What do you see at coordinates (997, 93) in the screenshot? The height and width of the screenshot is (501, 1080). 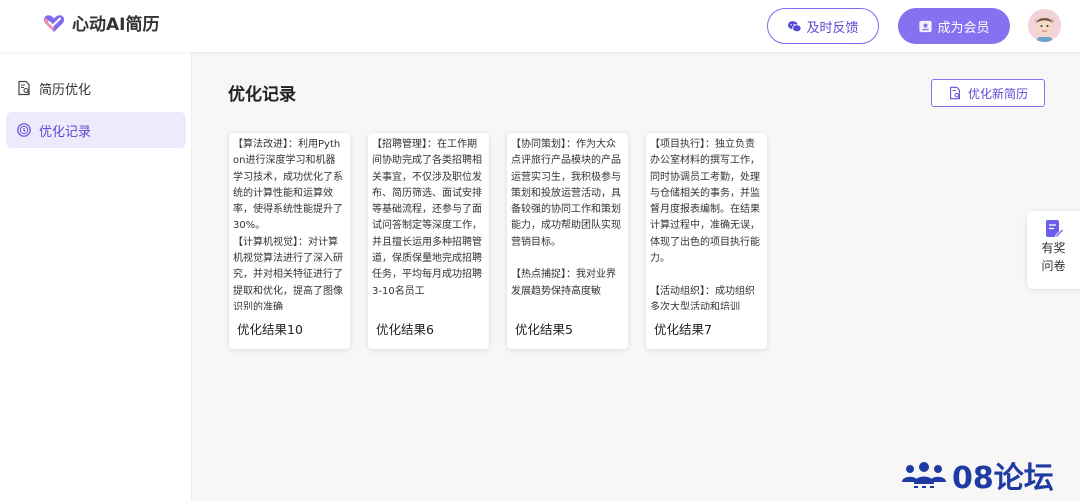 I see `new-button-label: 优化新简历` at bounding box center [997, 93].